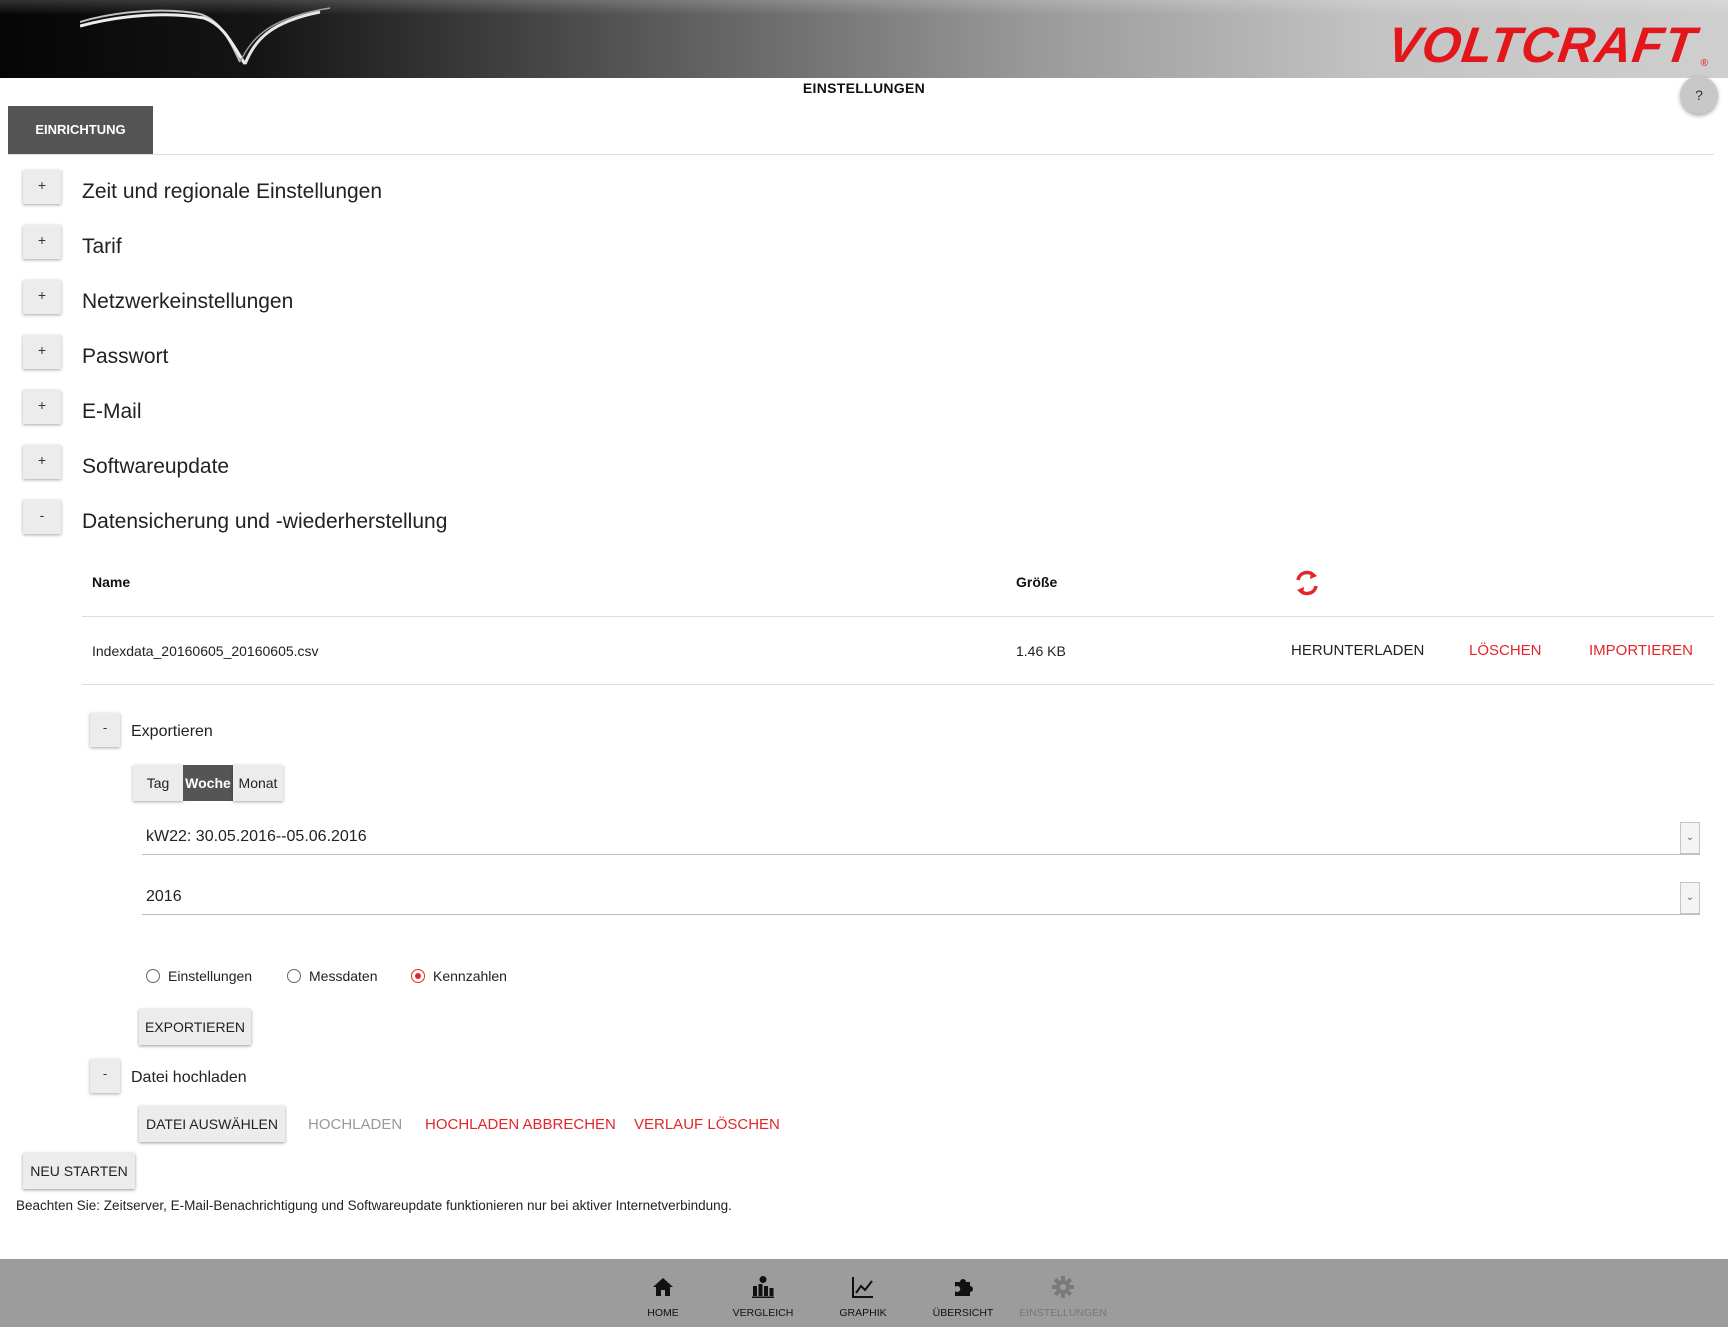 The height and width of the screenshot is (1327, 1728). What do you see at coordinates (963, 1313) in the screenshot?
I see `nav-label: ÜBERSICHT` at bounding box center [963, 1313].